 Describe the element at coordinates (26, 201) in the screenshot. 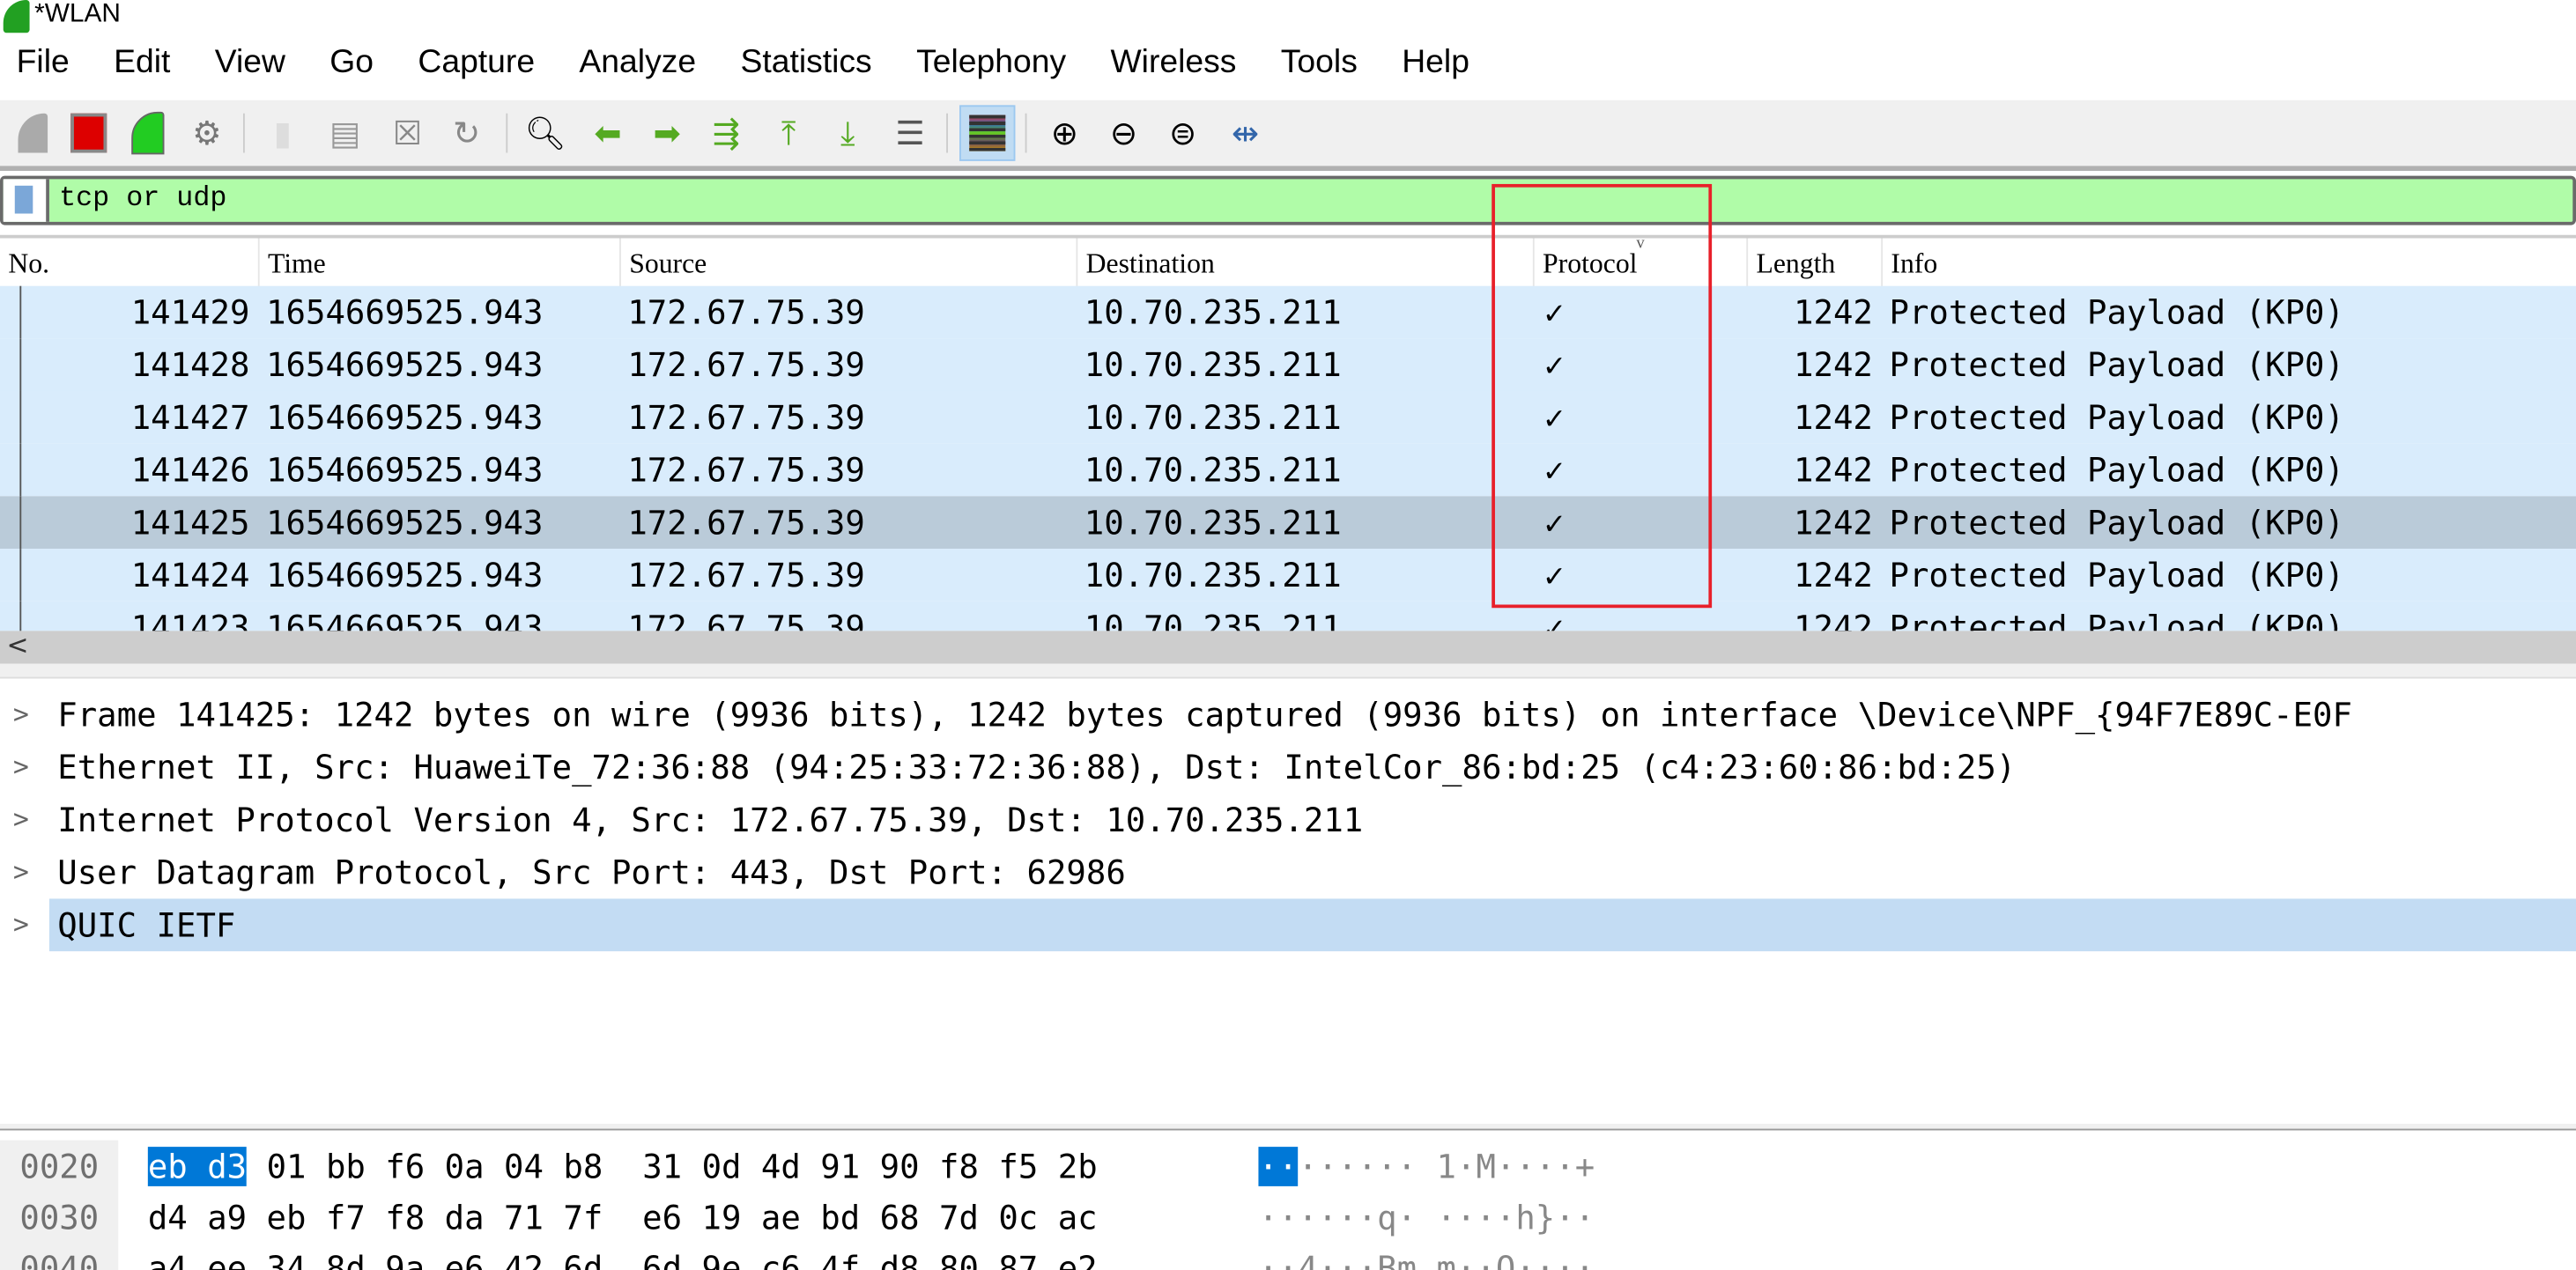

I see `bookmark-icon` at that location.